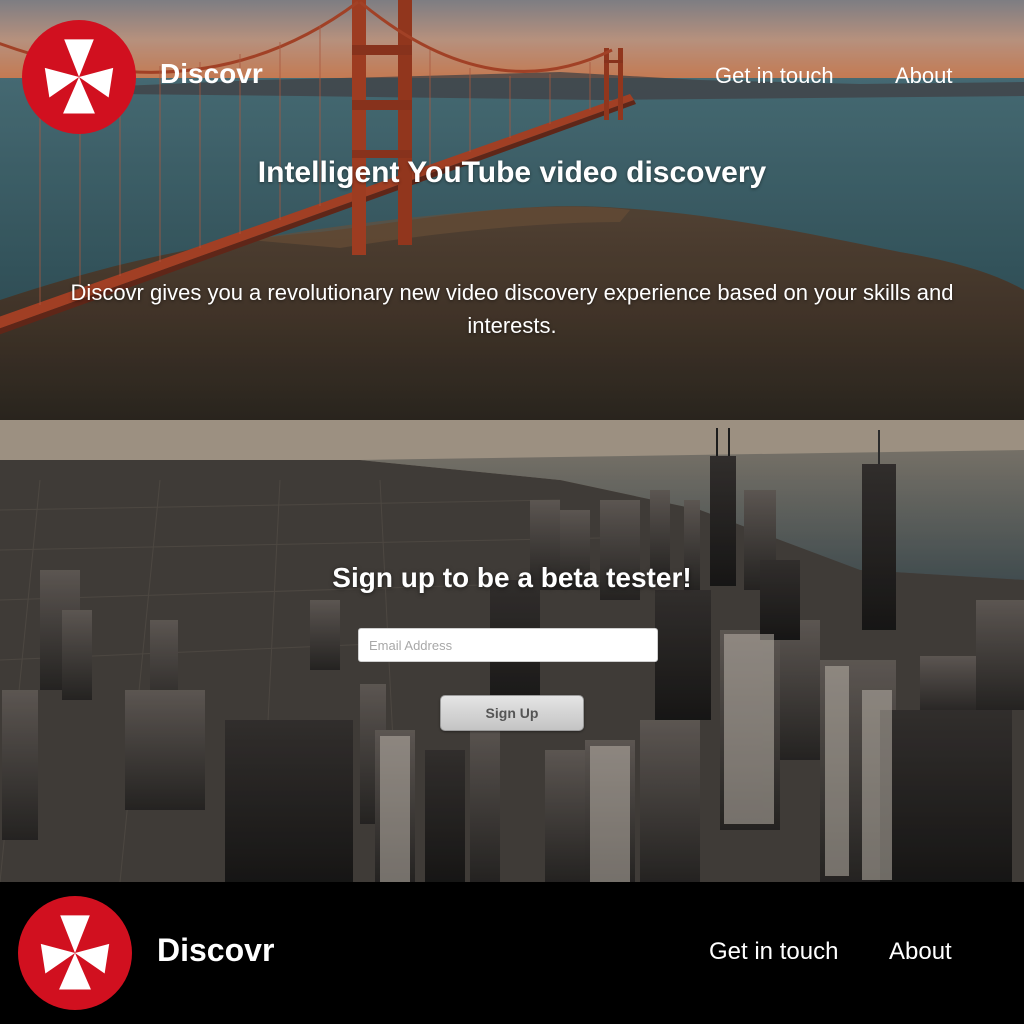 Image resolution: width=1024 pixels, height=1024 pixels. I want to click on email-field, so click(508, 645).